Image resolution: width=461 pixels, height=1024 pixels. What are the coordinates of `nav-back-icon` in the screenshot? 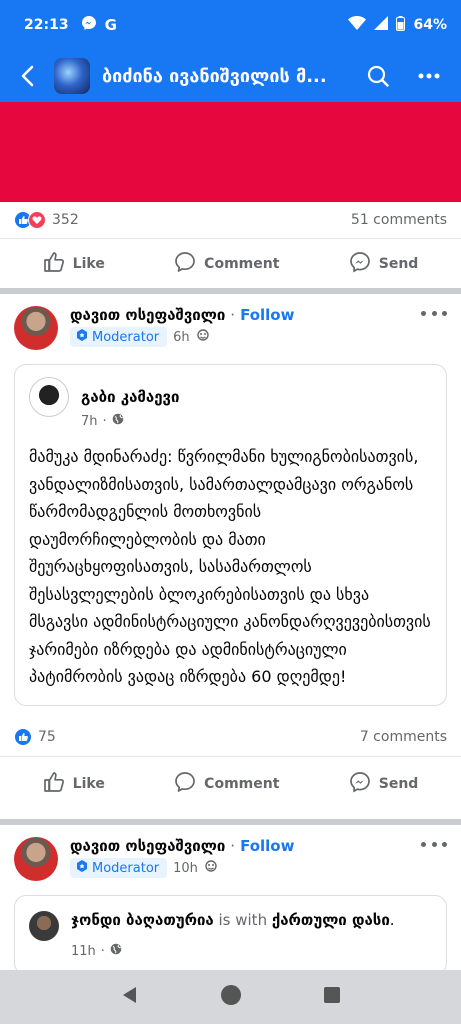 It's located at (130, 997).